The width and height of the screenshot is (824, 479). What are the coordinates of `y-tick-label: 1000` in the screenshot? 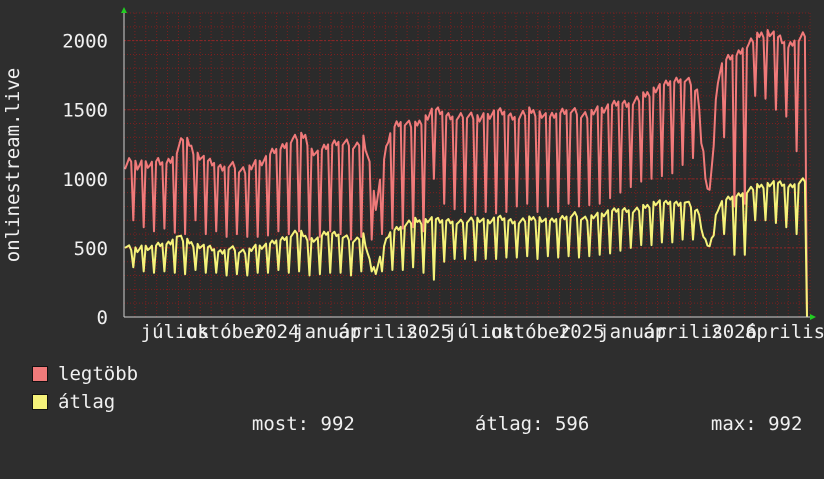 It's located at (85, 180).